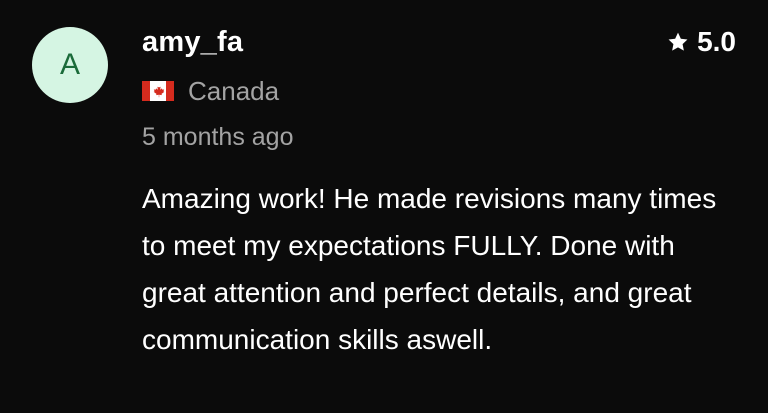  What do you see at coordinates (218, 137) in the screenshot?
I see `review-timestamp: 5 months ago` at bounding box center [218, 137].